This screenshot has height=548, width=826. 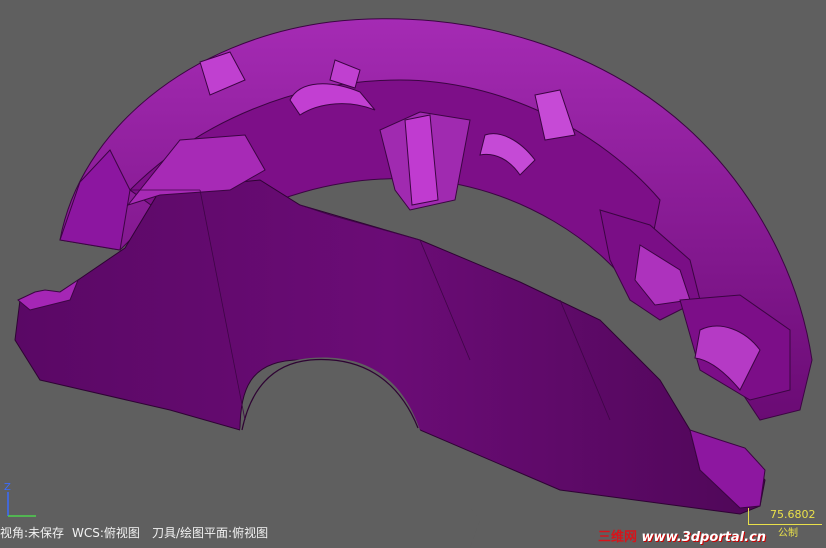 I want to click on view-status: 视角:未保存, so click(x=32, y=533).